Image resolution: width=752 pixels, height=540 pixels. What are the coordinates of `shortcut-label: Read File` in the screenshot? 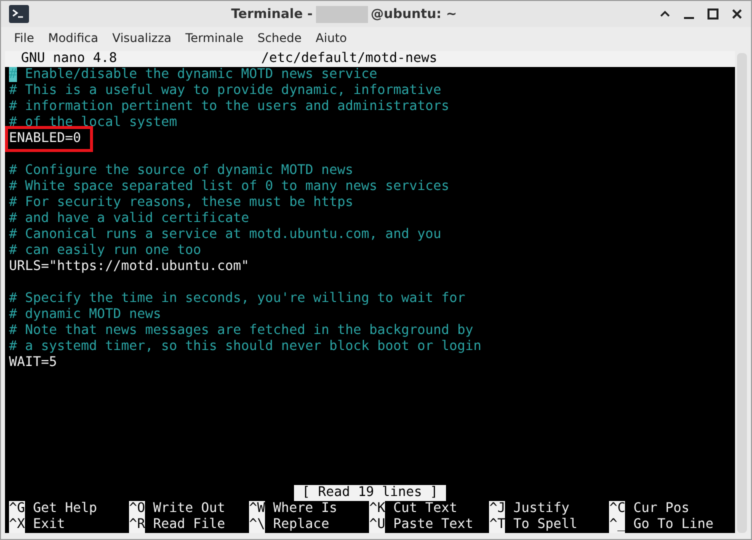 It's located at (189, 525).